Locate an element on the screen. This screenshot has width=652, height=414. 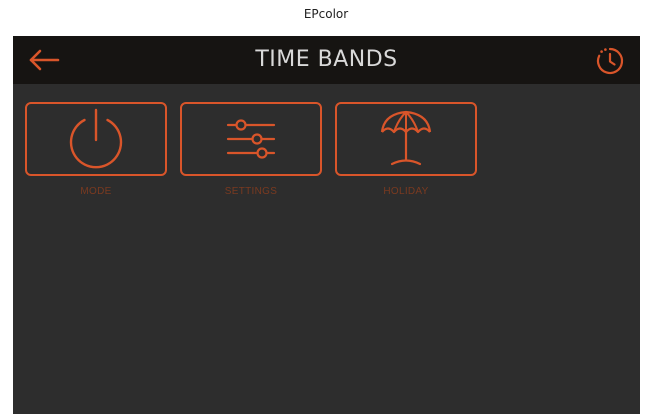
clock-history-icon is located at coordinates (610, 61).